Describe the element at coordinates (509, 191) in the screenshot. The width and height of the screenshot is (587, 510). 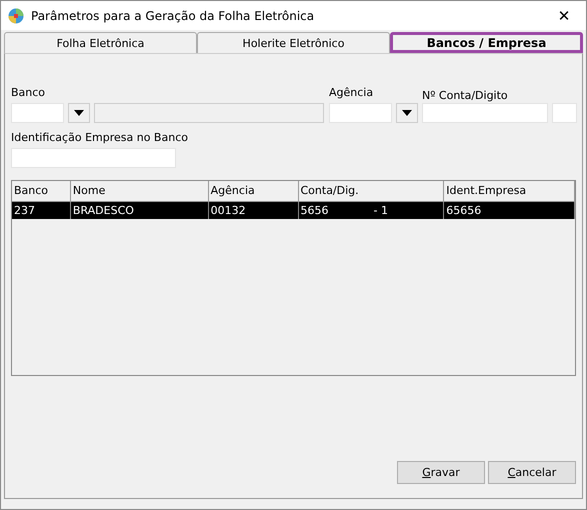
I see `column-header: Ident.Empresa` at that location.